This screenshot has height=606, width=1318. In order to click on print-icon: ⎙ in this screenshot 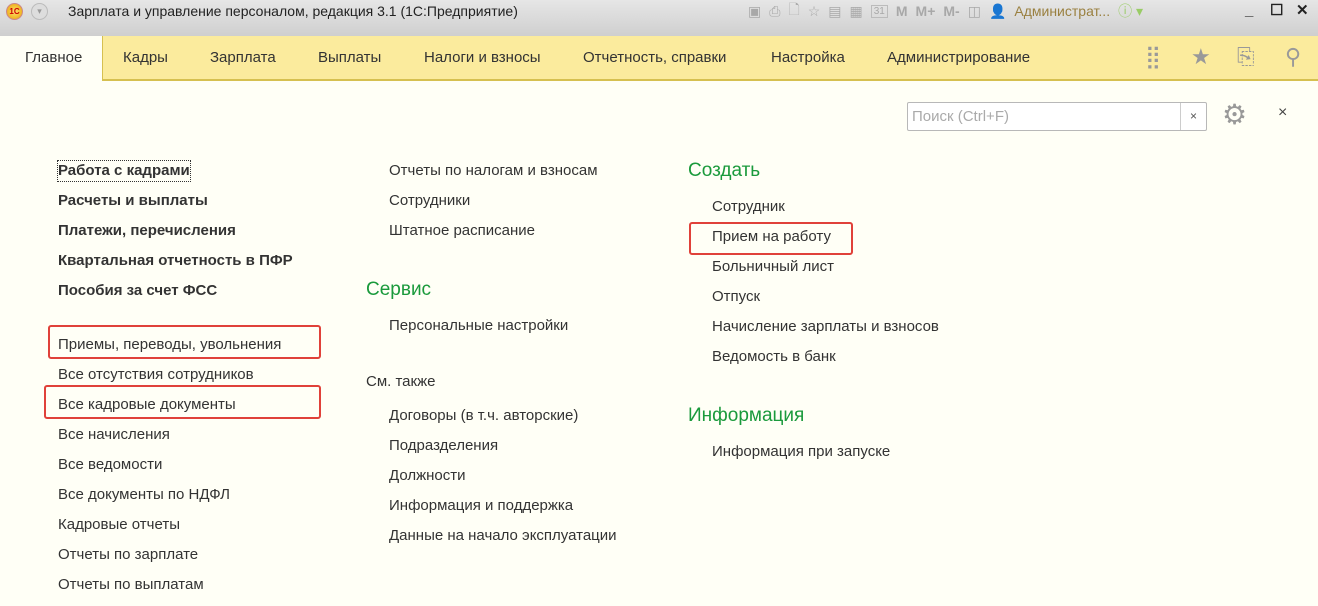, I will do `click(774, 11)`.